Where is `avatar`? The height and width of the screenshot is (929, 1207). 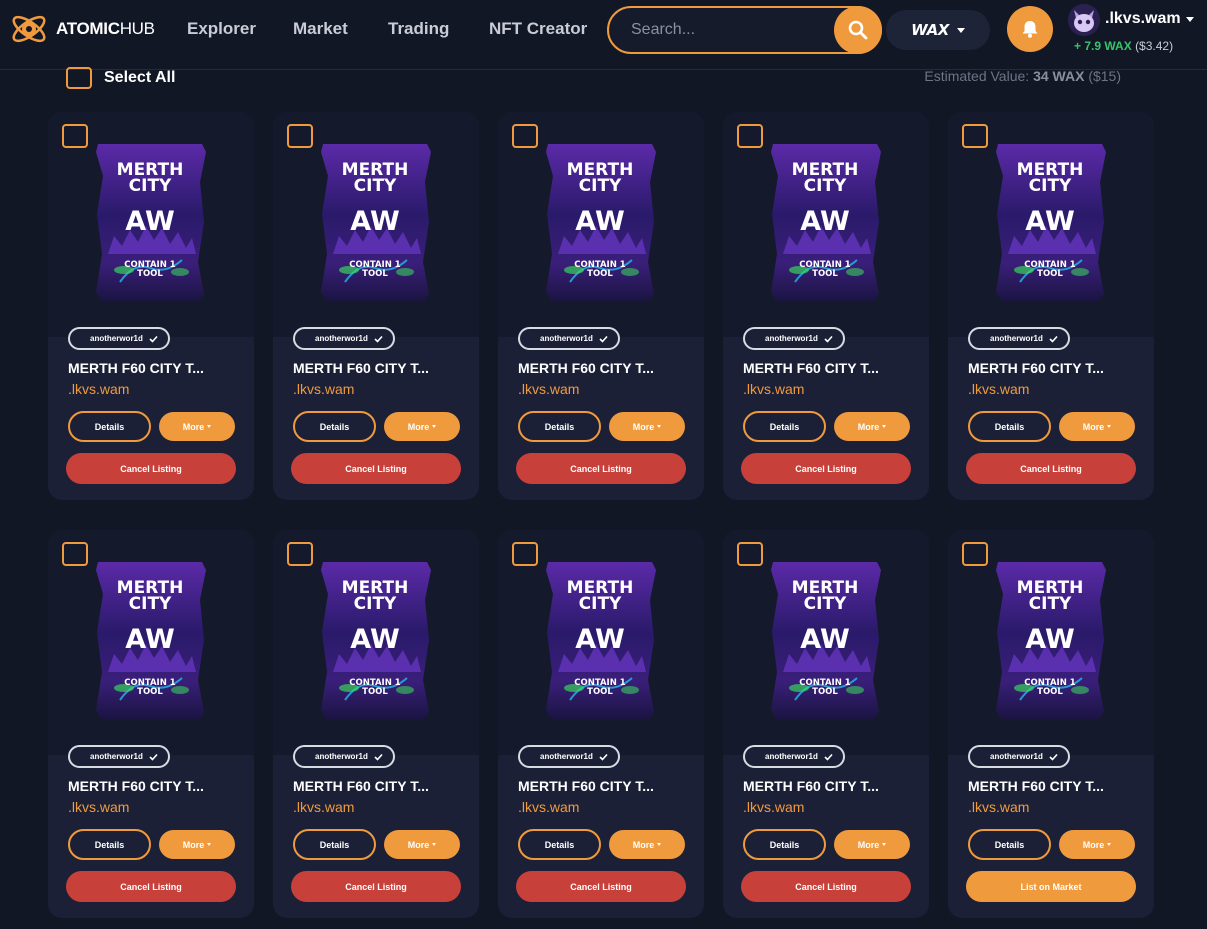
avatar is located at coordinates (1084, 20).